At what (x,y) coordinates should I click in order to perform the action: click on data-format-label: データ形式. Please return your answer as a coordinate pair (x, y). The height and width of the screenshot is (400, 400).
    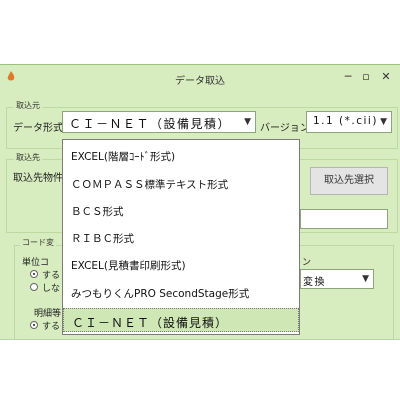
    Looking at the image, I should click on (38, 128).